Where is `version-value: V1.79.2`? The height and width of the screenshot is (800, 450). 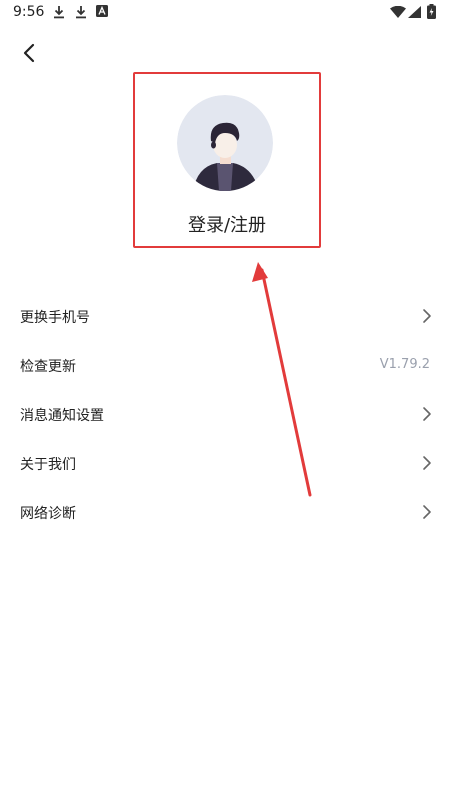
version-value: V1.79.2 is located at coordinates (404, 364).